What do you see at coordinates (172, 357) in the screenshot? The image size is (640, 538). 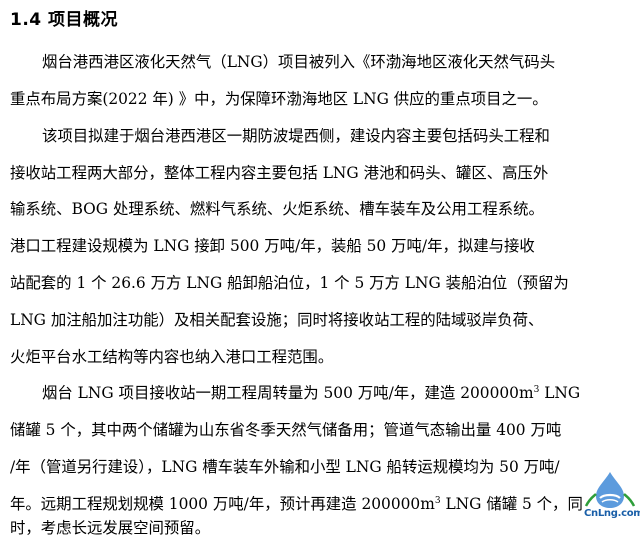 I see `paragraph-3-line-4: 火炬平台水工结构等内容也纳入港口工程范围。` at bounding box center [172, 357].